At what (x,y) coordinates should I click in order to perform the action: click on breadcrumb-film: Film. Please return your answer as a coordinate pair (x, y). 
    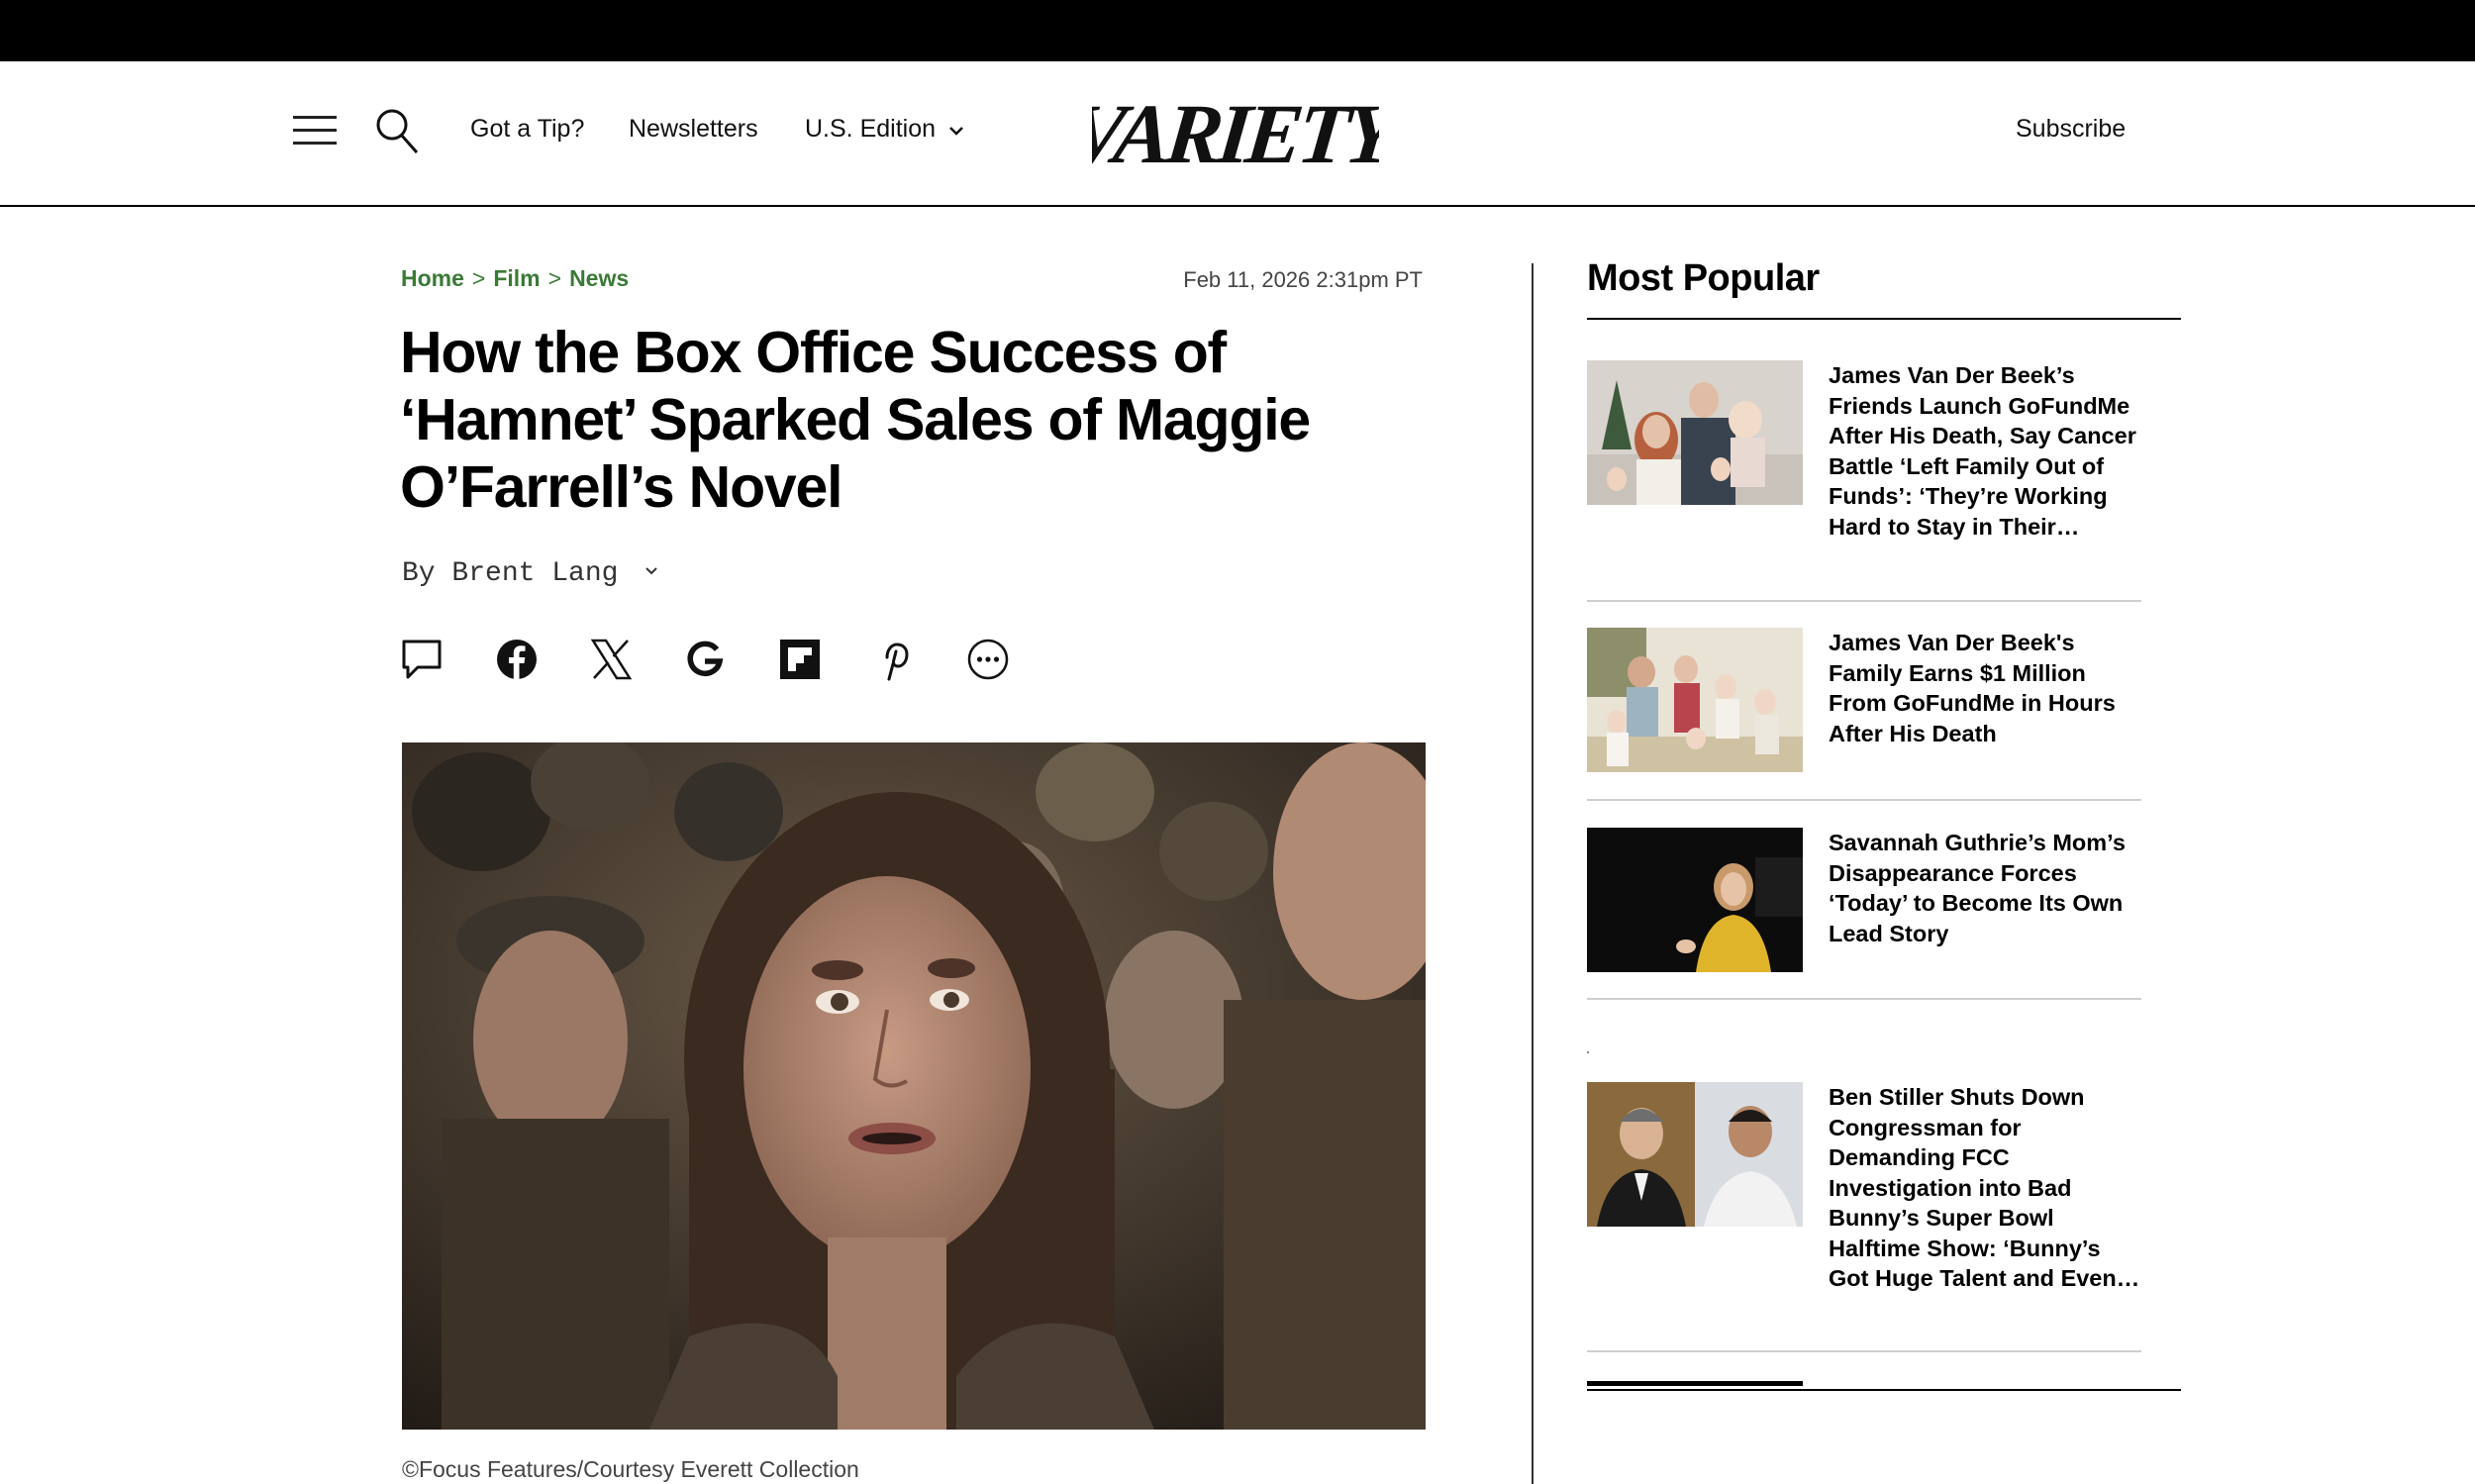
    Looking at the image, I should click on (516, 278).